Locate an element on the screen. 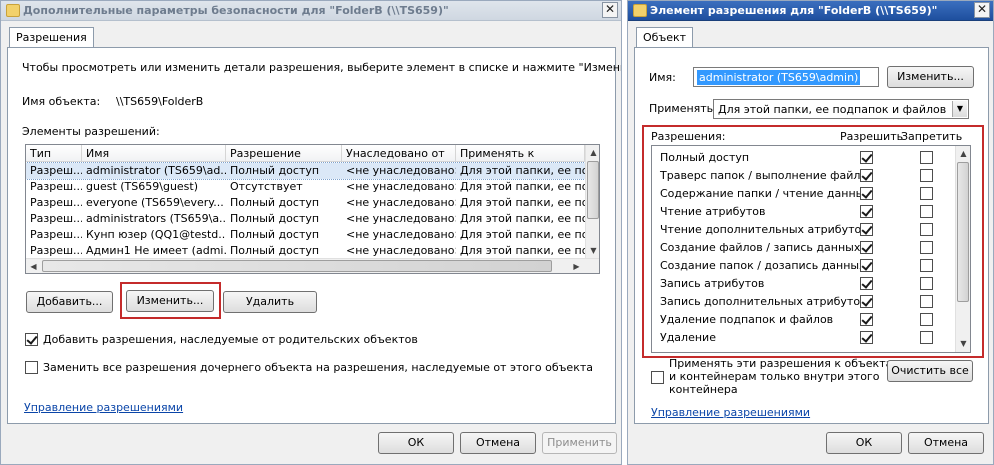 Image resolution: width=994 pixels, height=465 pixels. permissions-scrollbar: ▲ ▼ is located at coordinates (962, 249).